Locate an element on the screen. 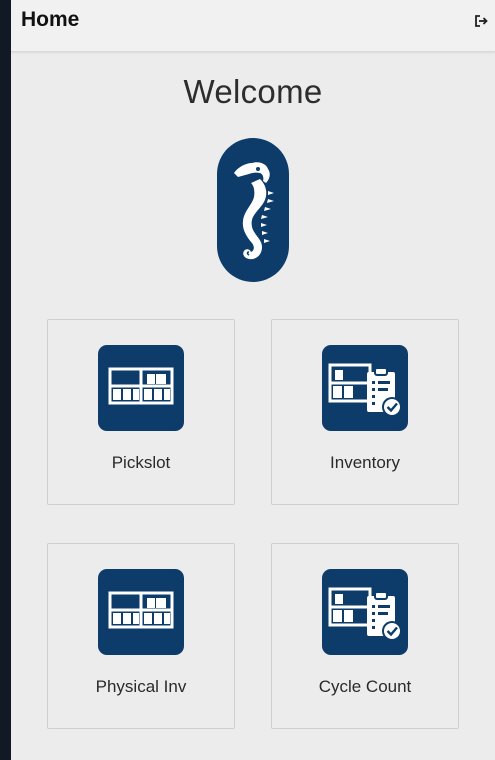  welcome-heading: Welcome is located at coordinates (253, 91).